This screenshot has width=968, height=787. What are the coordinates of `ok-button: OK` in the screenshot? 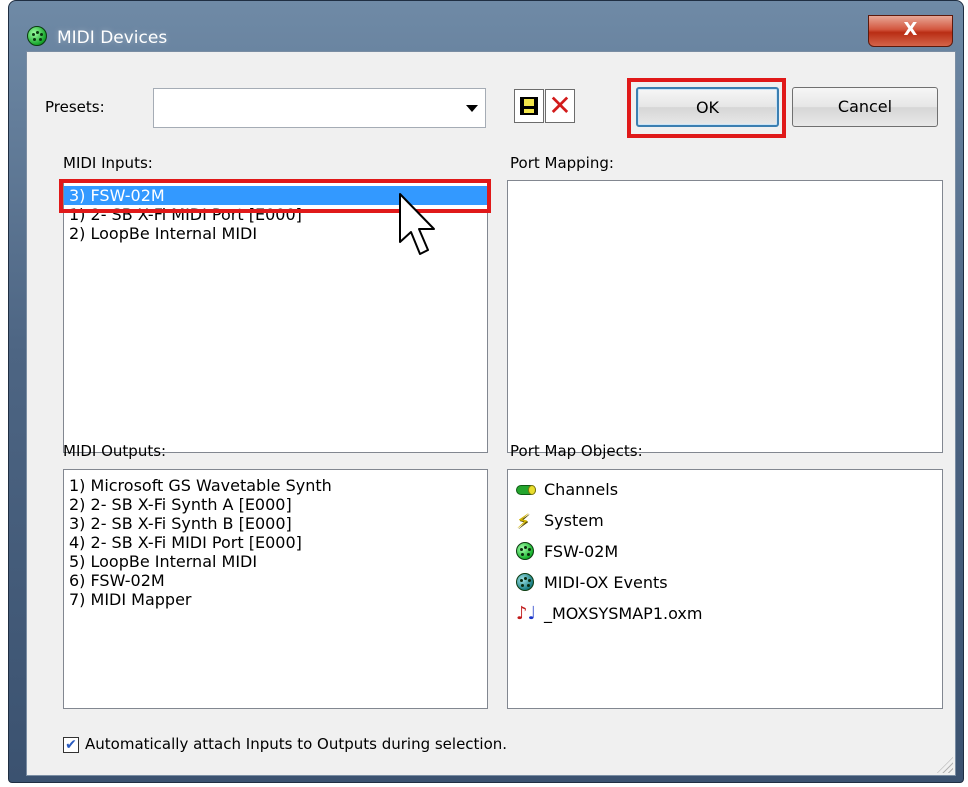 It's located at (707, 107).